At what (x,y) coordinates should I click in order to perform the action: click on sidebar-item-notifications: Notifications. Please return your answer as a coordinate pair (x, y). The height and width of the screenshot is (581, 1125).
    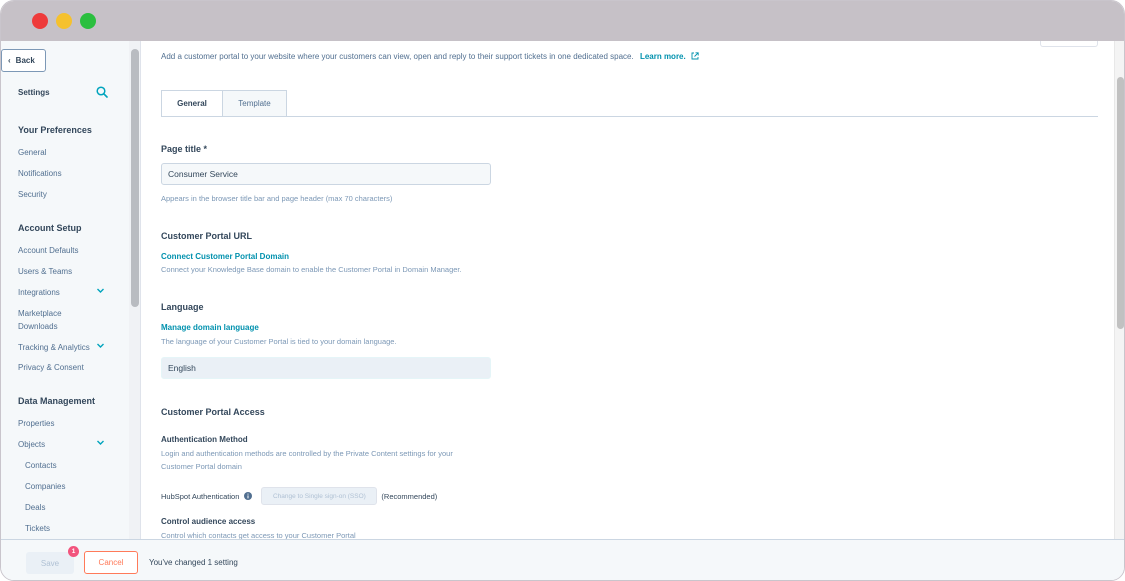
    Looking at the image, I should click on (40, 173).